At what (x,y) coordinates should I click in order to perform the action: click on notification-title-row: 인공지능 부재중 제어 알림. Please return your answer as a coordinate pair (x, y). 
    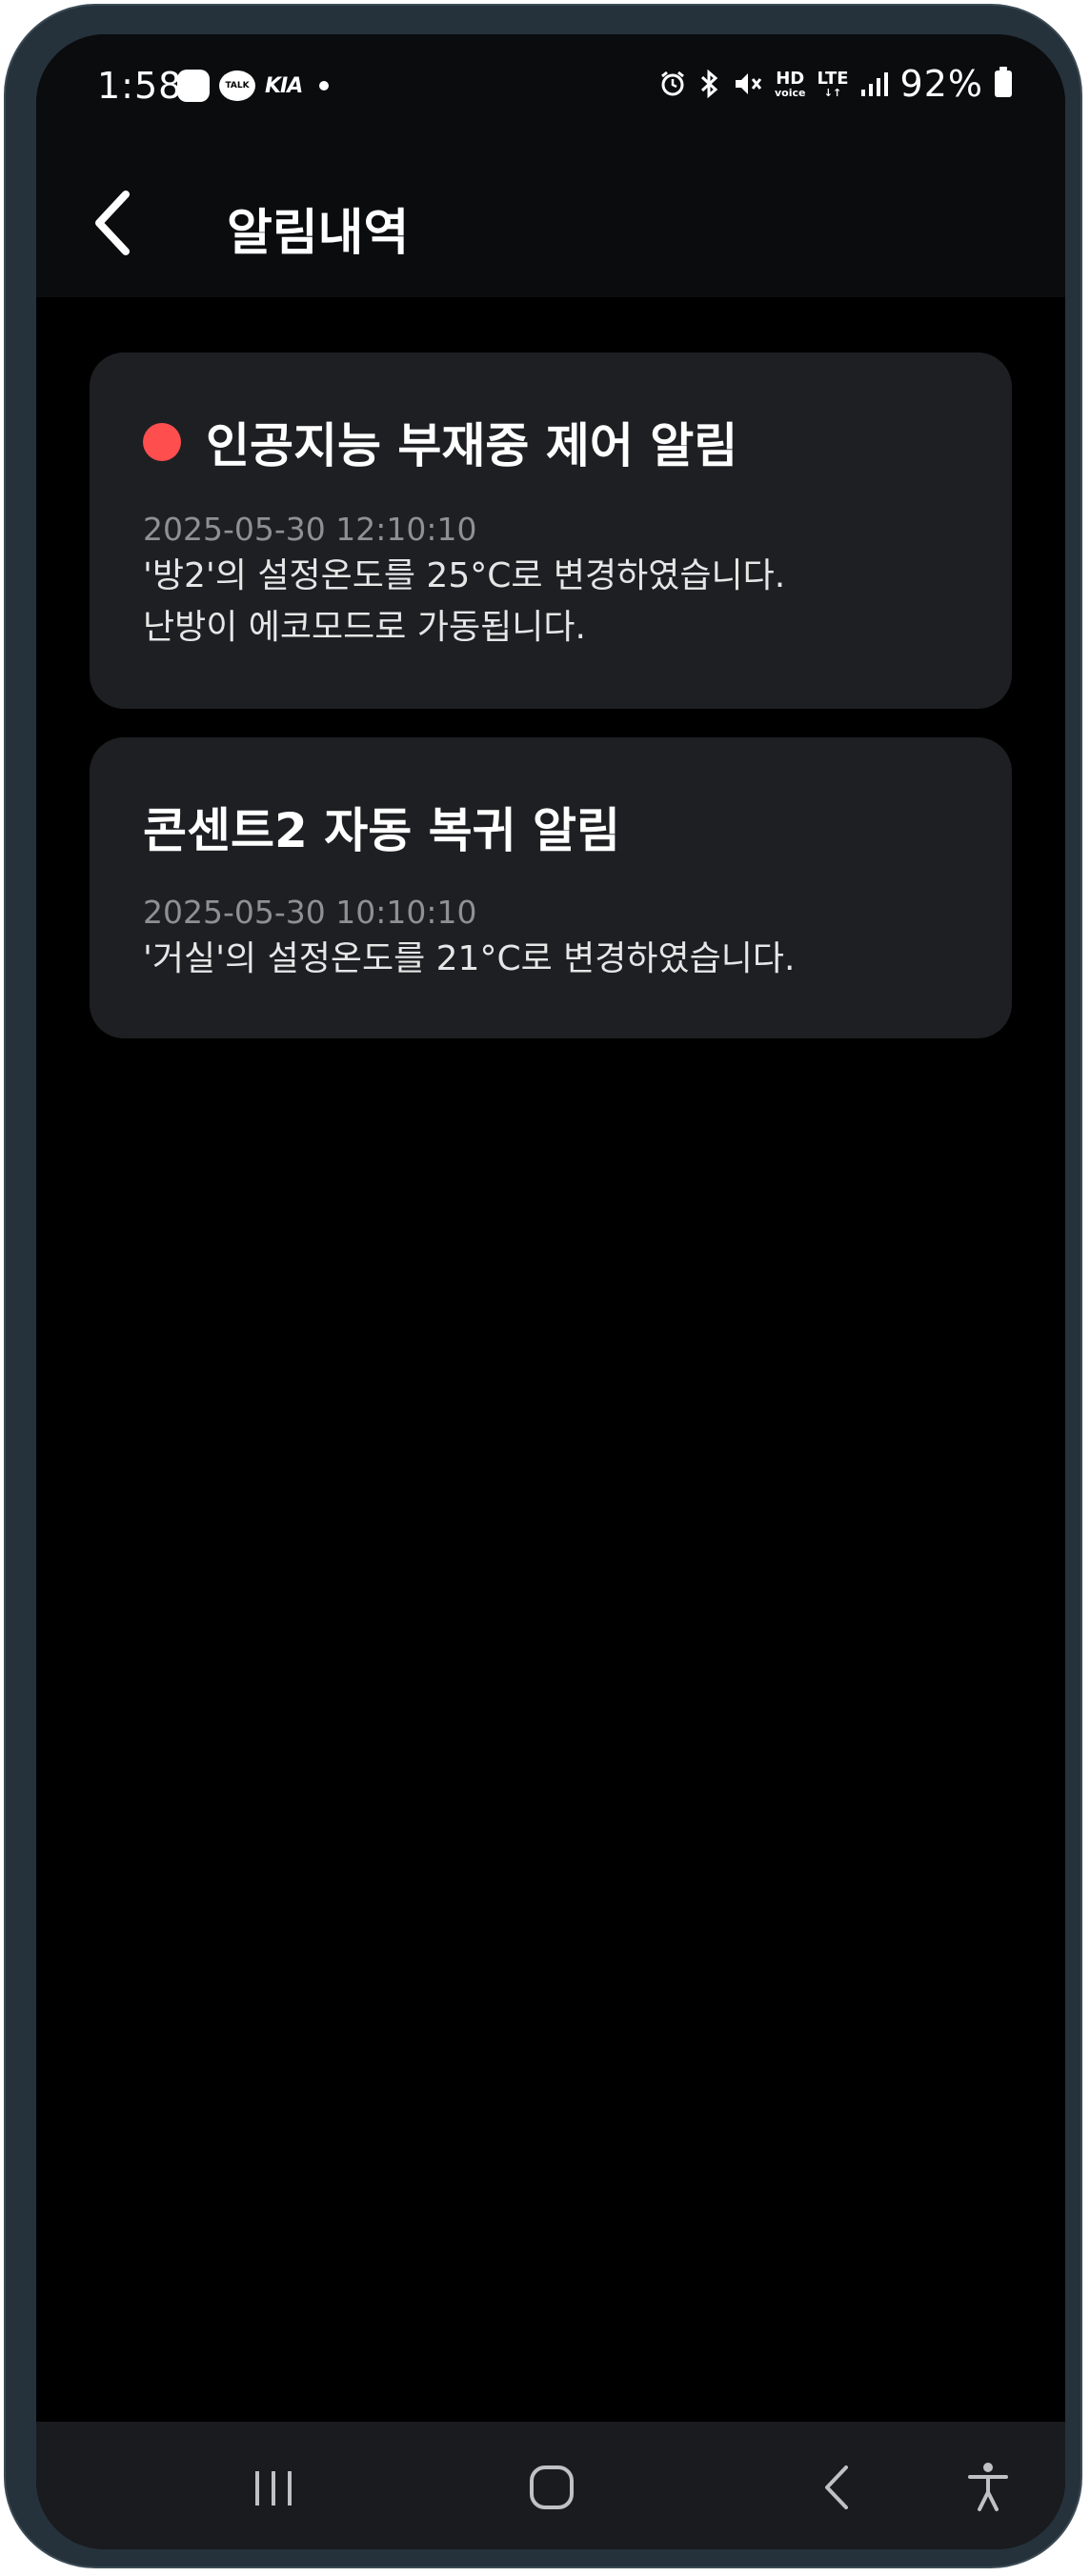
    Looking at the image, I should click on (440, 442).